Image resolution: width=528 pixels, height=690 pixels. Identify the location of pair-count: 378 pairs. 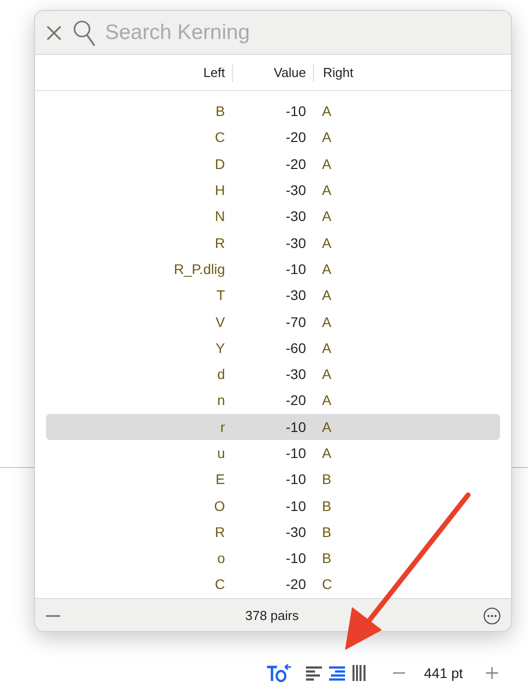
(272, 616).